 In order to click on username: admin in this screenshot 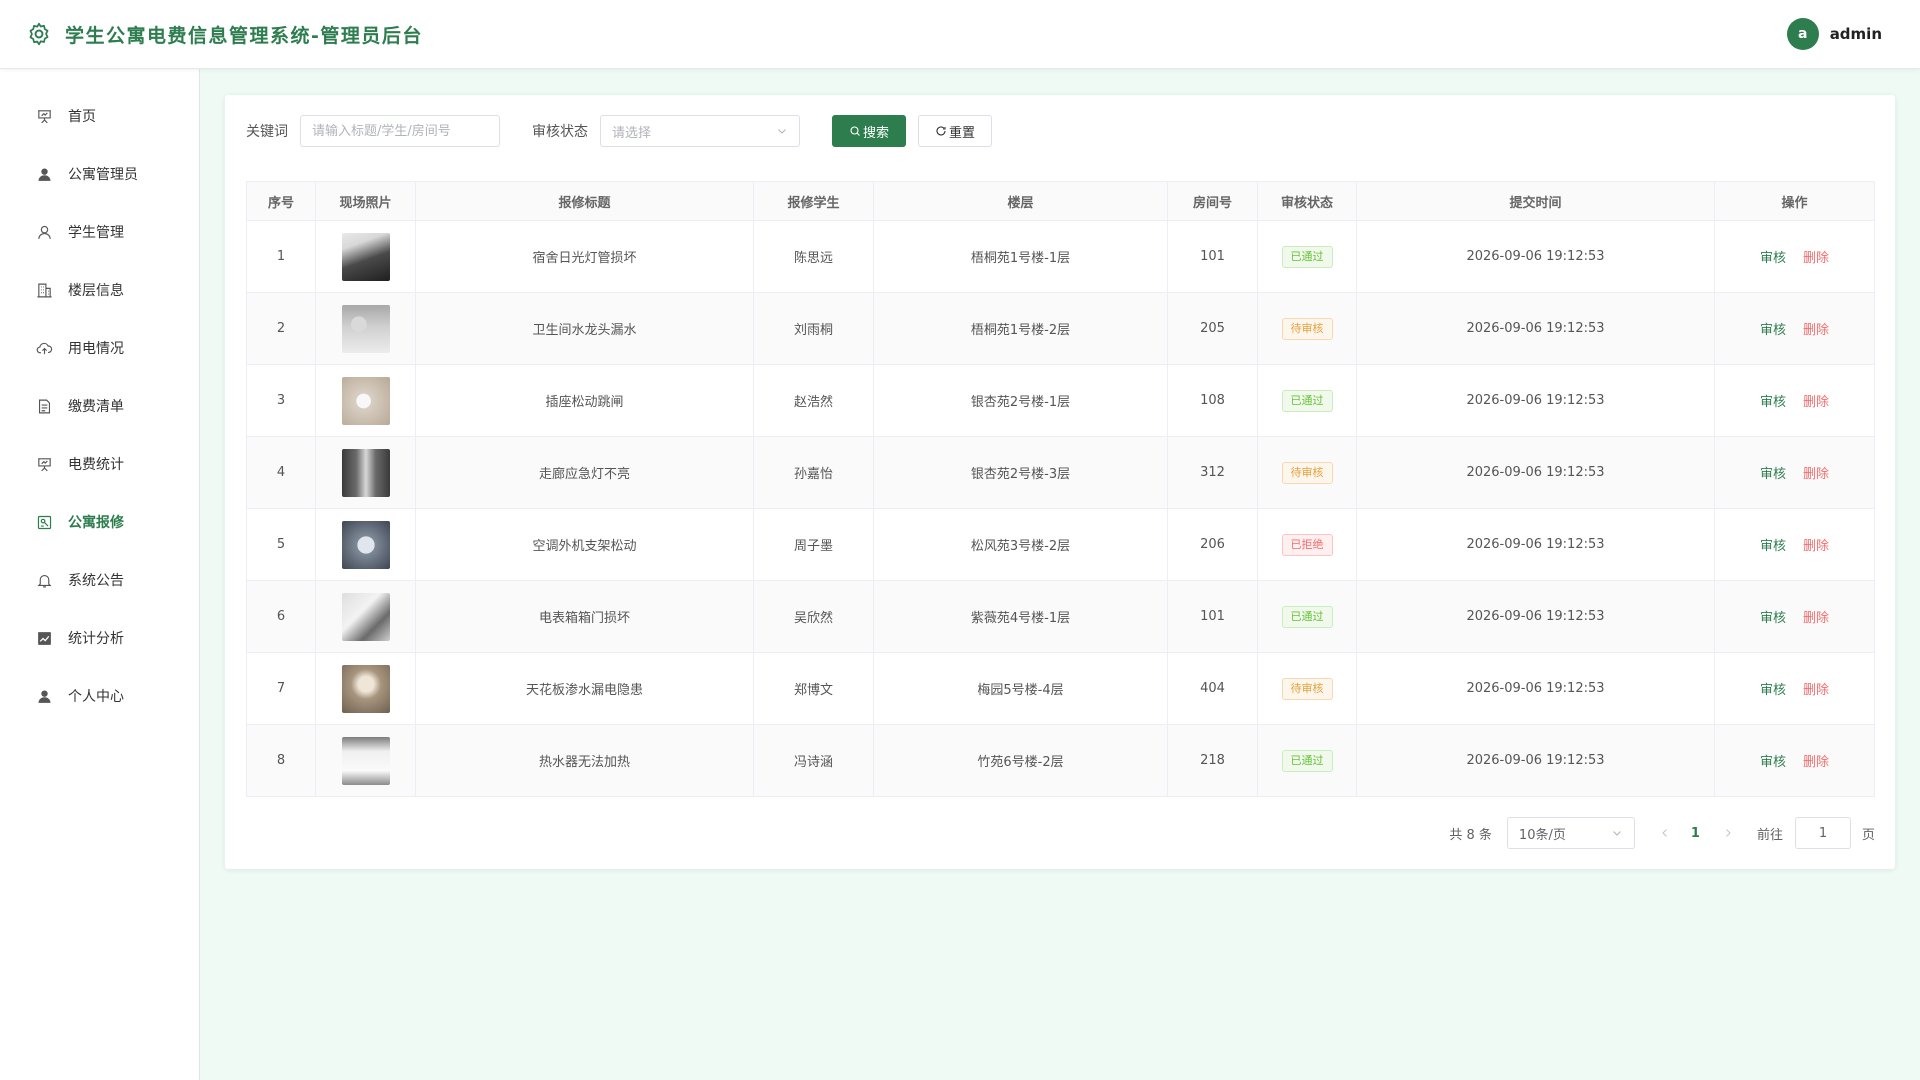, I will do `click(1856, 34)`.